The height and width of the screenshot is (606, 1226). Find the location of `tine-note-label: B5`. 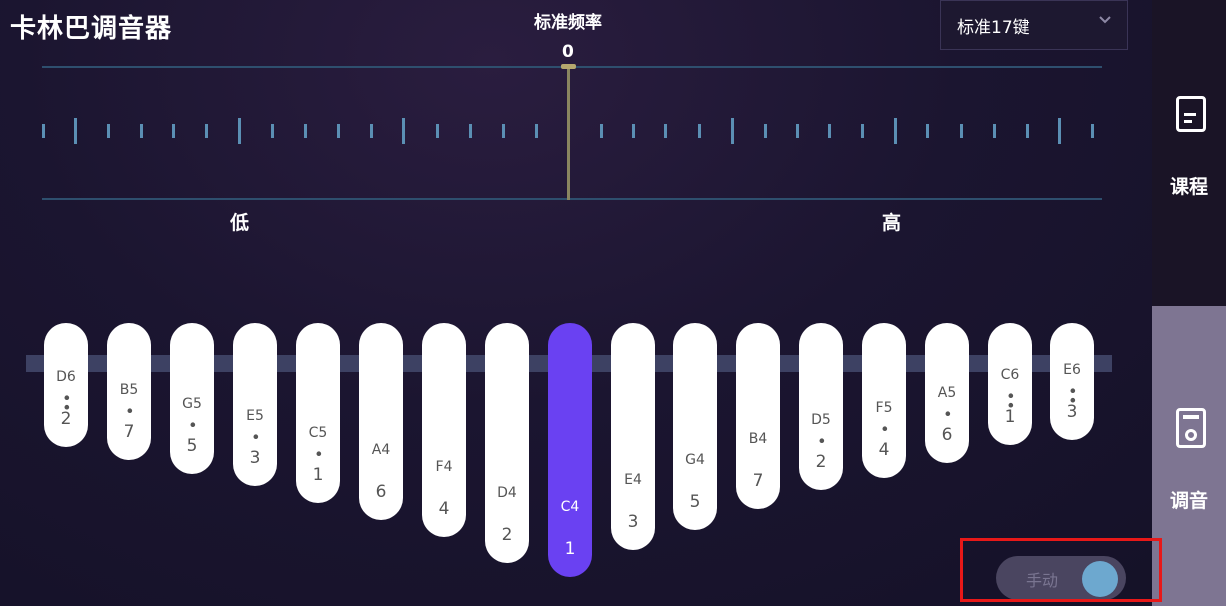

tine-note-label: B5 is located at coordinates (129, 390).